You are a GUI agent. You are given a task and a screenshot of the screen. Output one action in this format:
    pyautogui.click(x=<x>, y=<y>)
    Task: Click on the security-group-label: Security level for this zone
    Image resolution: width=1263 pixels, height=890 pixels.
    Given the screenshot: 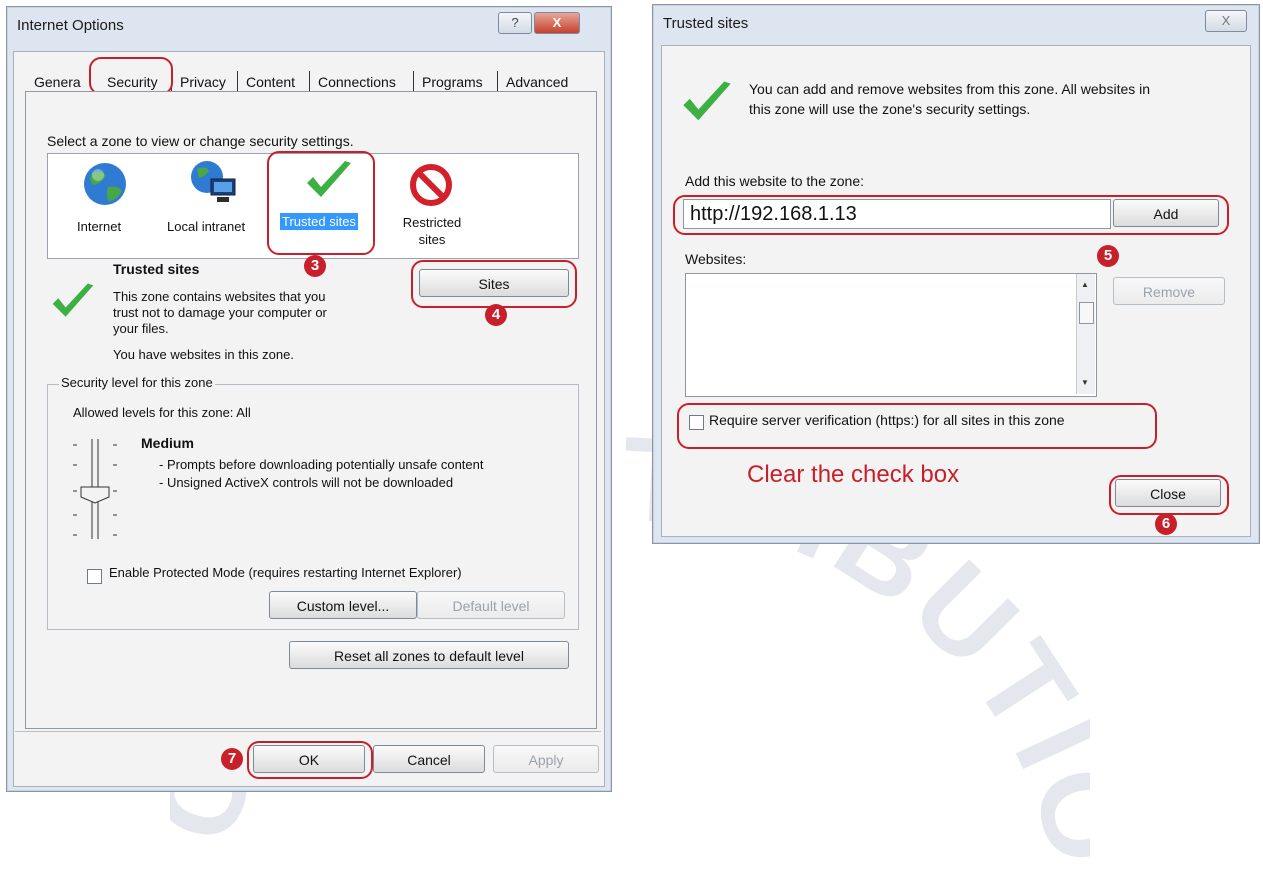 What is the action you would take?
    pyautogui.click(x=137, y=382)
    